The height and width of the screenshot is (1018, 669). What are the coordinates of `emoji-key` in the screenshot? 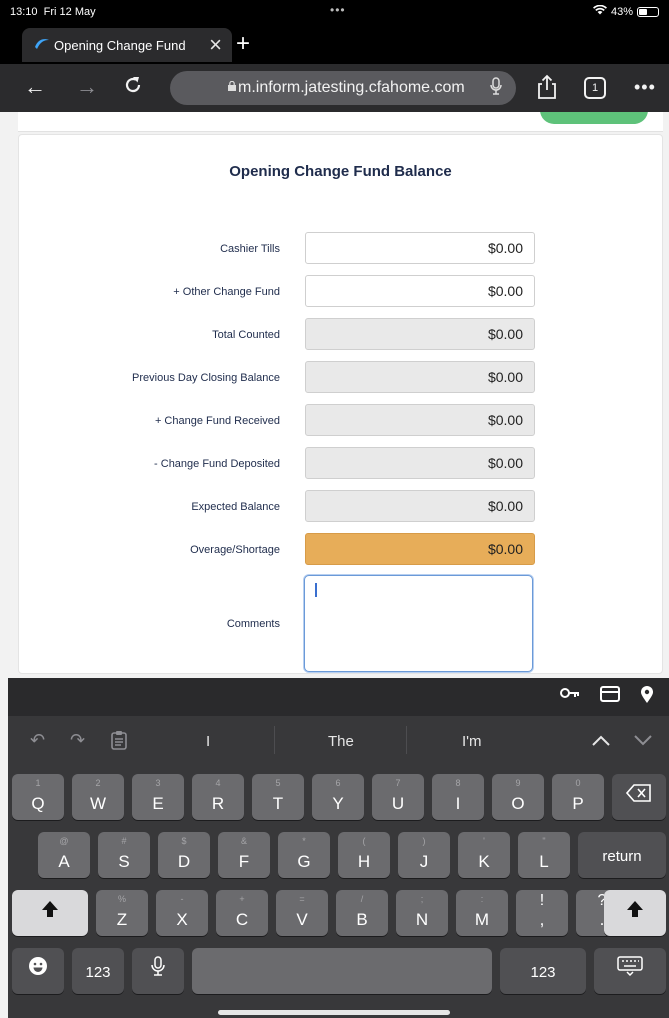 It's located at (38, 971).